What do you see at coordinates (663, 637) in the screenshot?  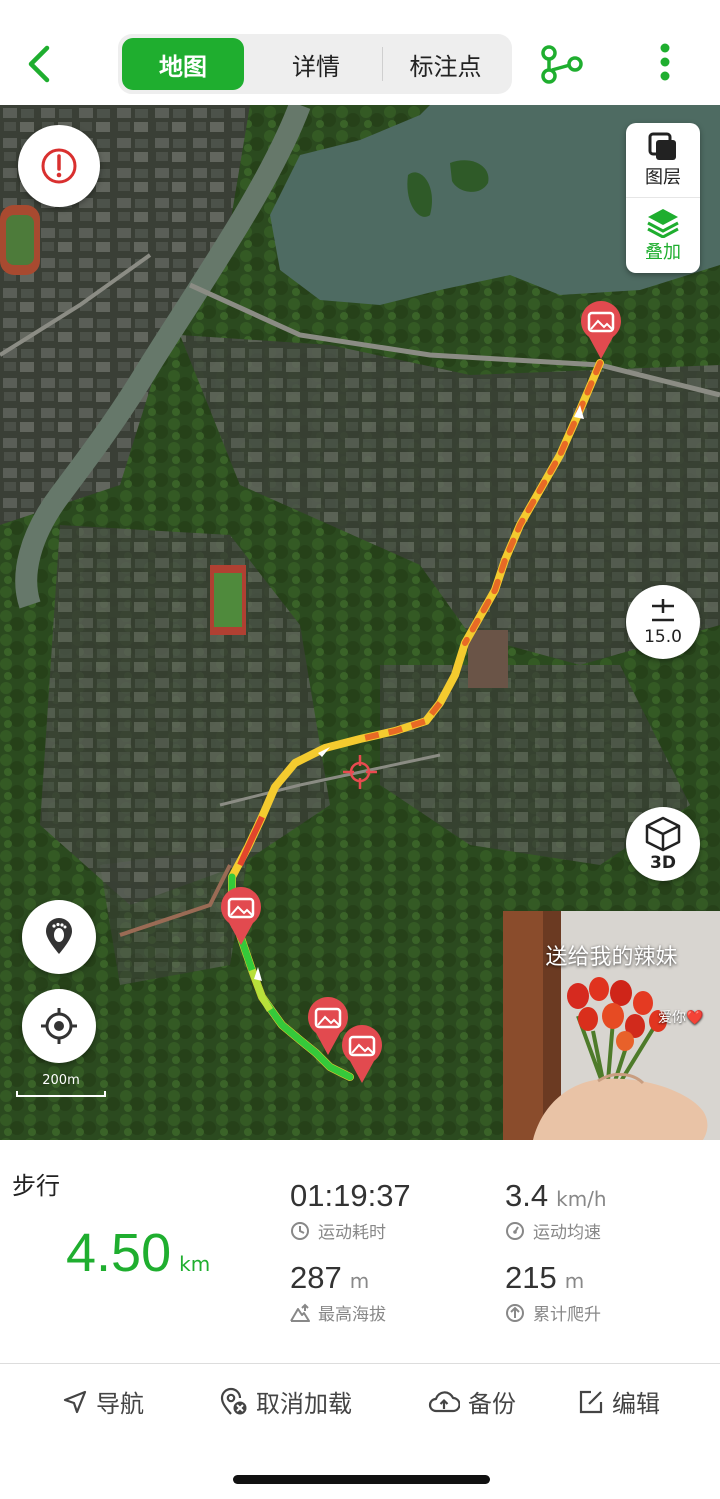 I see `zoom-level: 15.0` at bounding box center [663, 637].